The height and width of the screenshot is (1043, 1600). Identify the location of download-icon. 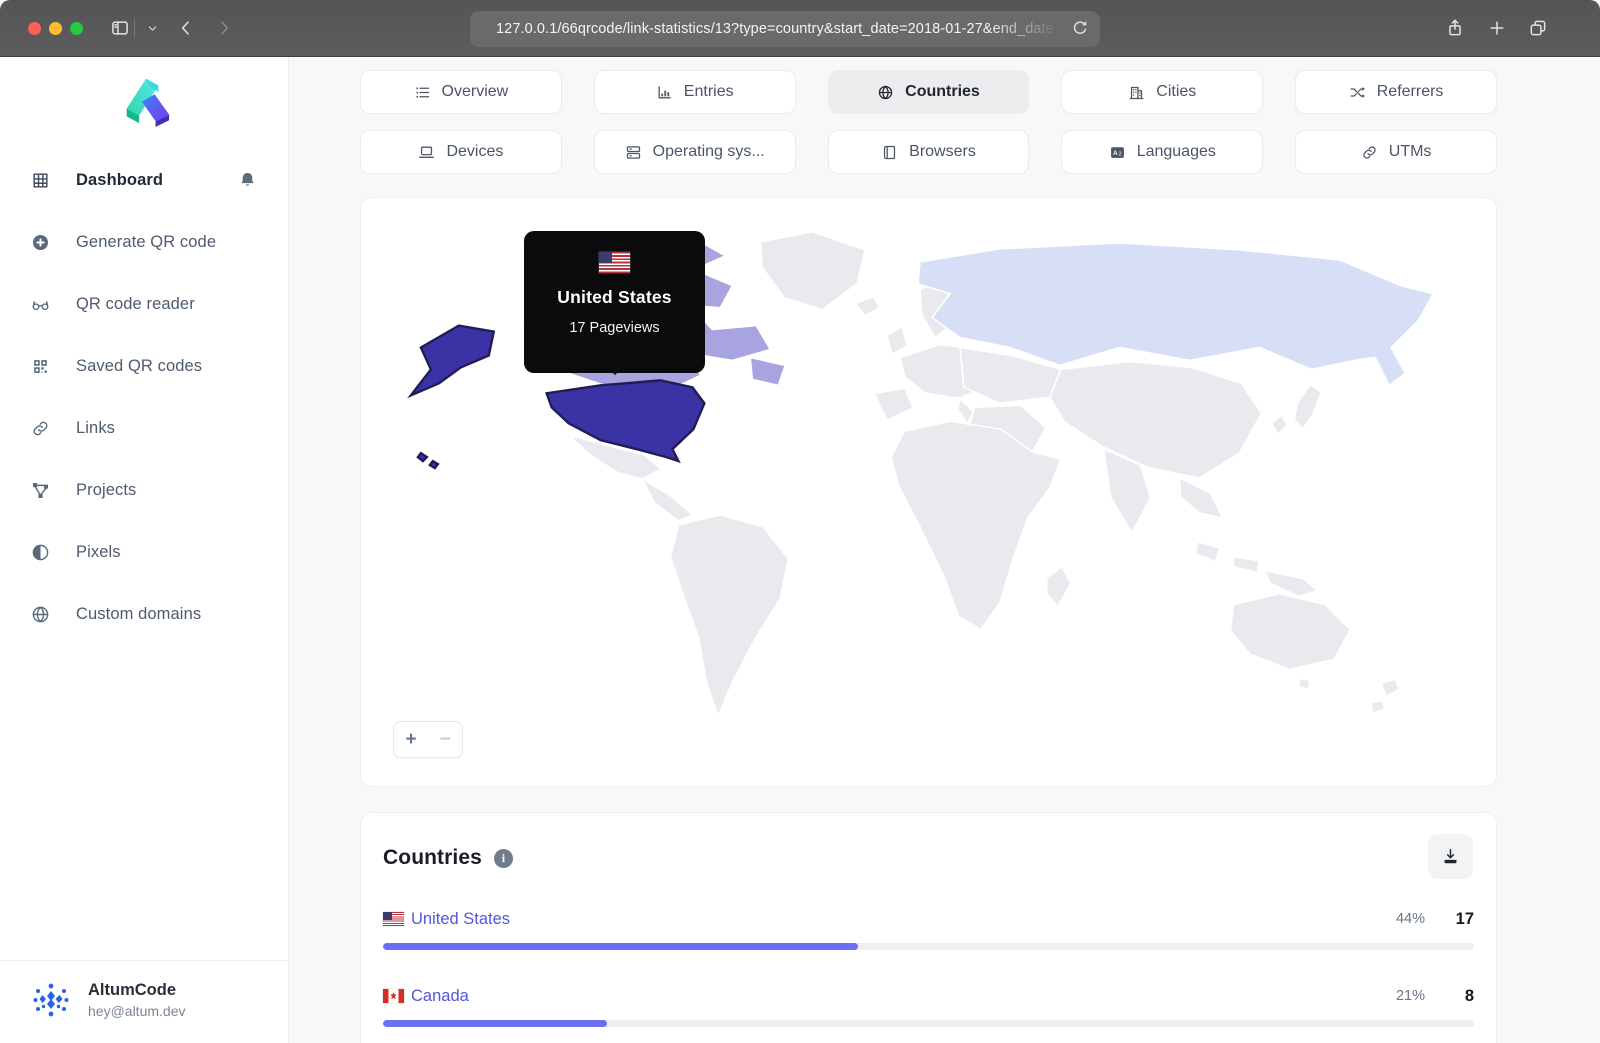
(1450, 856).